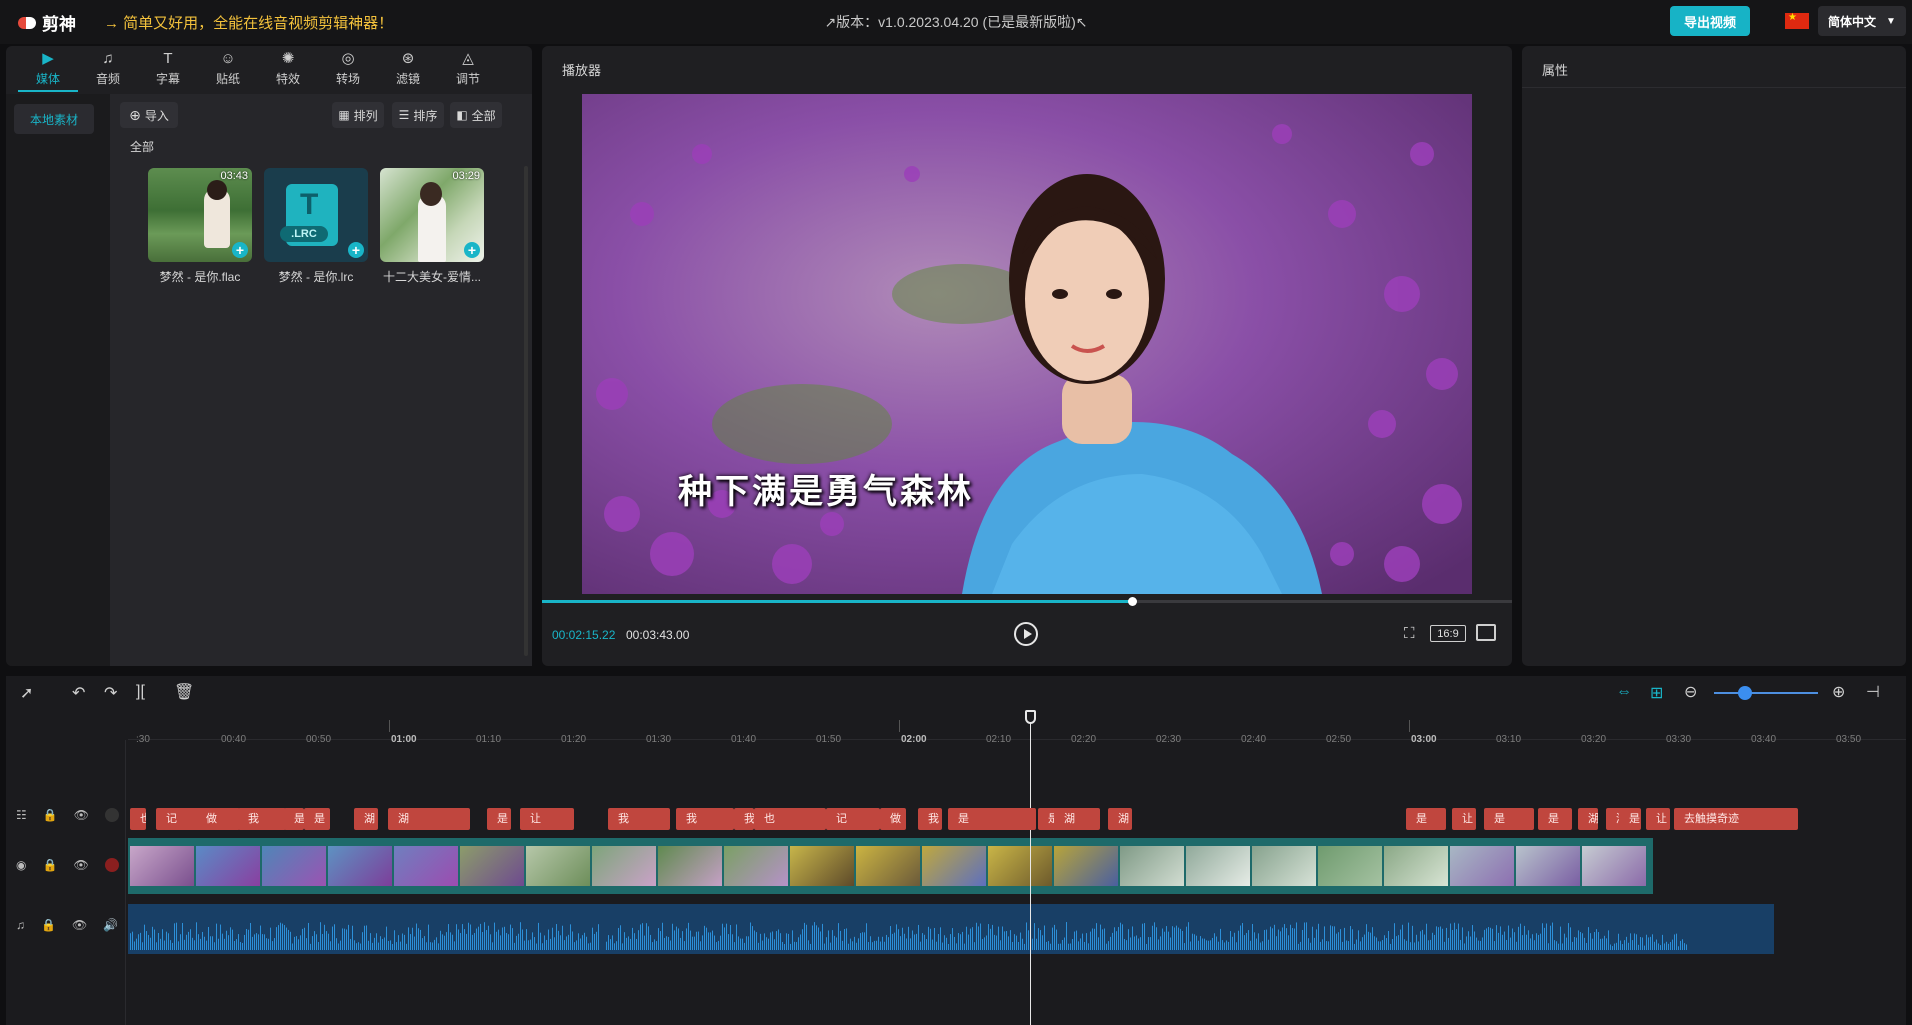 This screenshot has height=1025, width=1912. I want to click on volume-icon: 🔊, so click(110, 925).